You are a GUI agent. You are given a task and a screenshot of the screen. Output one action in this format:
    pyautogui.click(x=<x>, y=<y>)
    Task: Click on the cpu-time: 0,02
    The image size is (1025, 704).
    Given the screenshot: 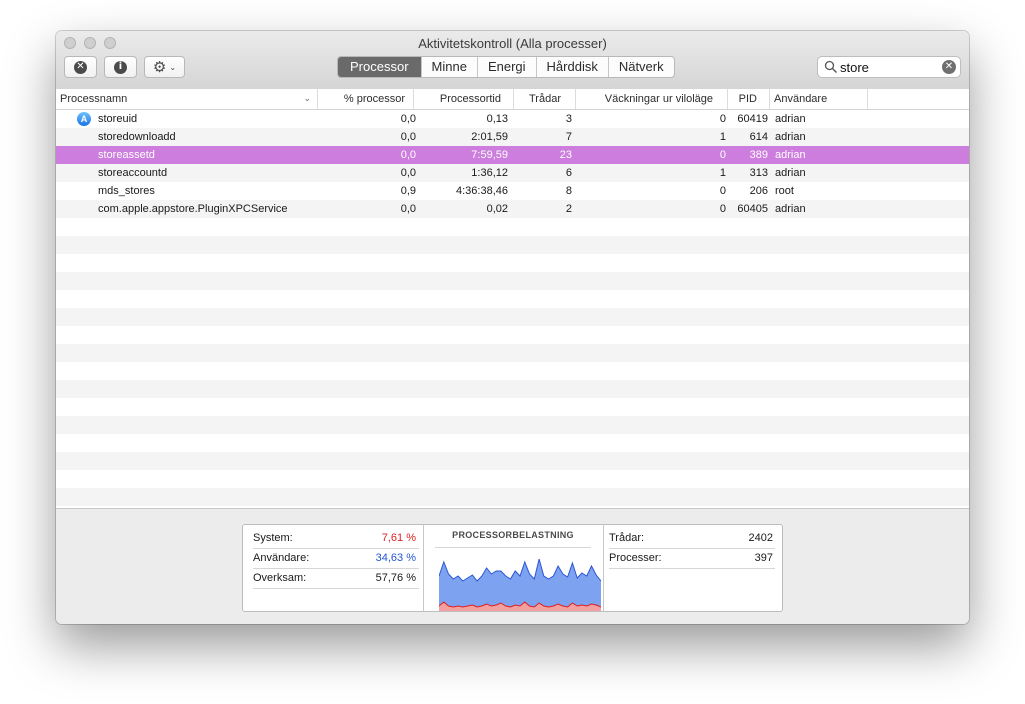 What is the action you would take?
    pyautogui.click(x=497, y=209)
    